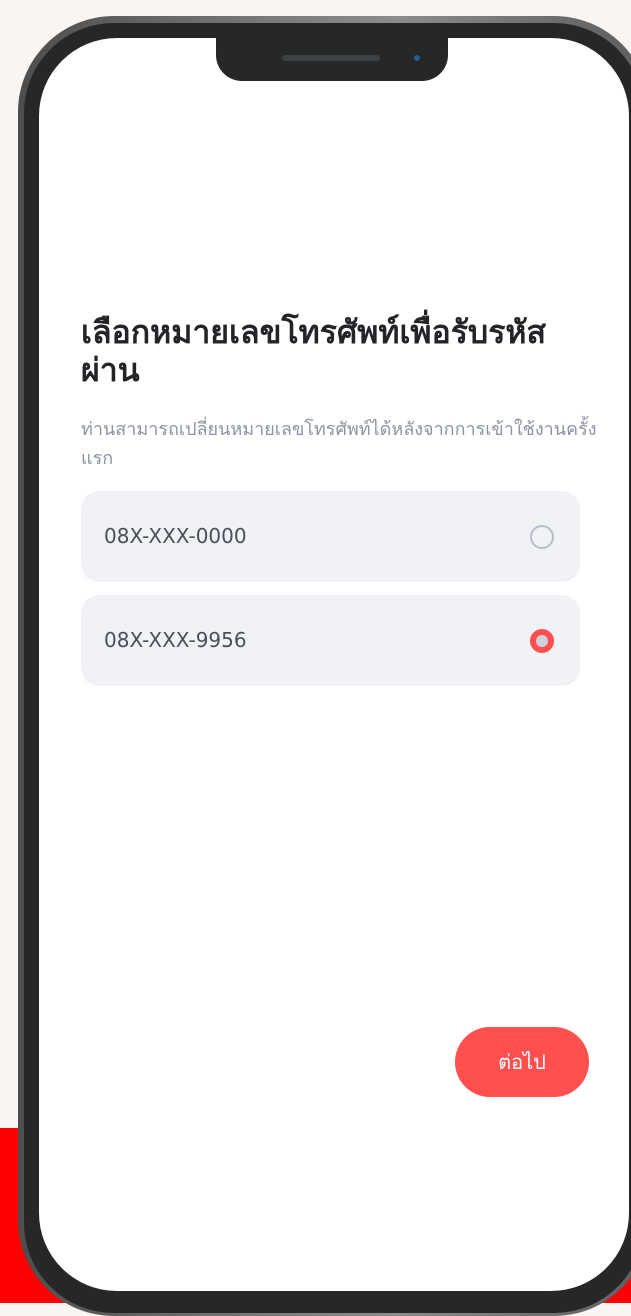  Describe the element at coordinates (330, 640) in the screenshot. I see `phone-option-2: 08X-XXX-9956` at that location.